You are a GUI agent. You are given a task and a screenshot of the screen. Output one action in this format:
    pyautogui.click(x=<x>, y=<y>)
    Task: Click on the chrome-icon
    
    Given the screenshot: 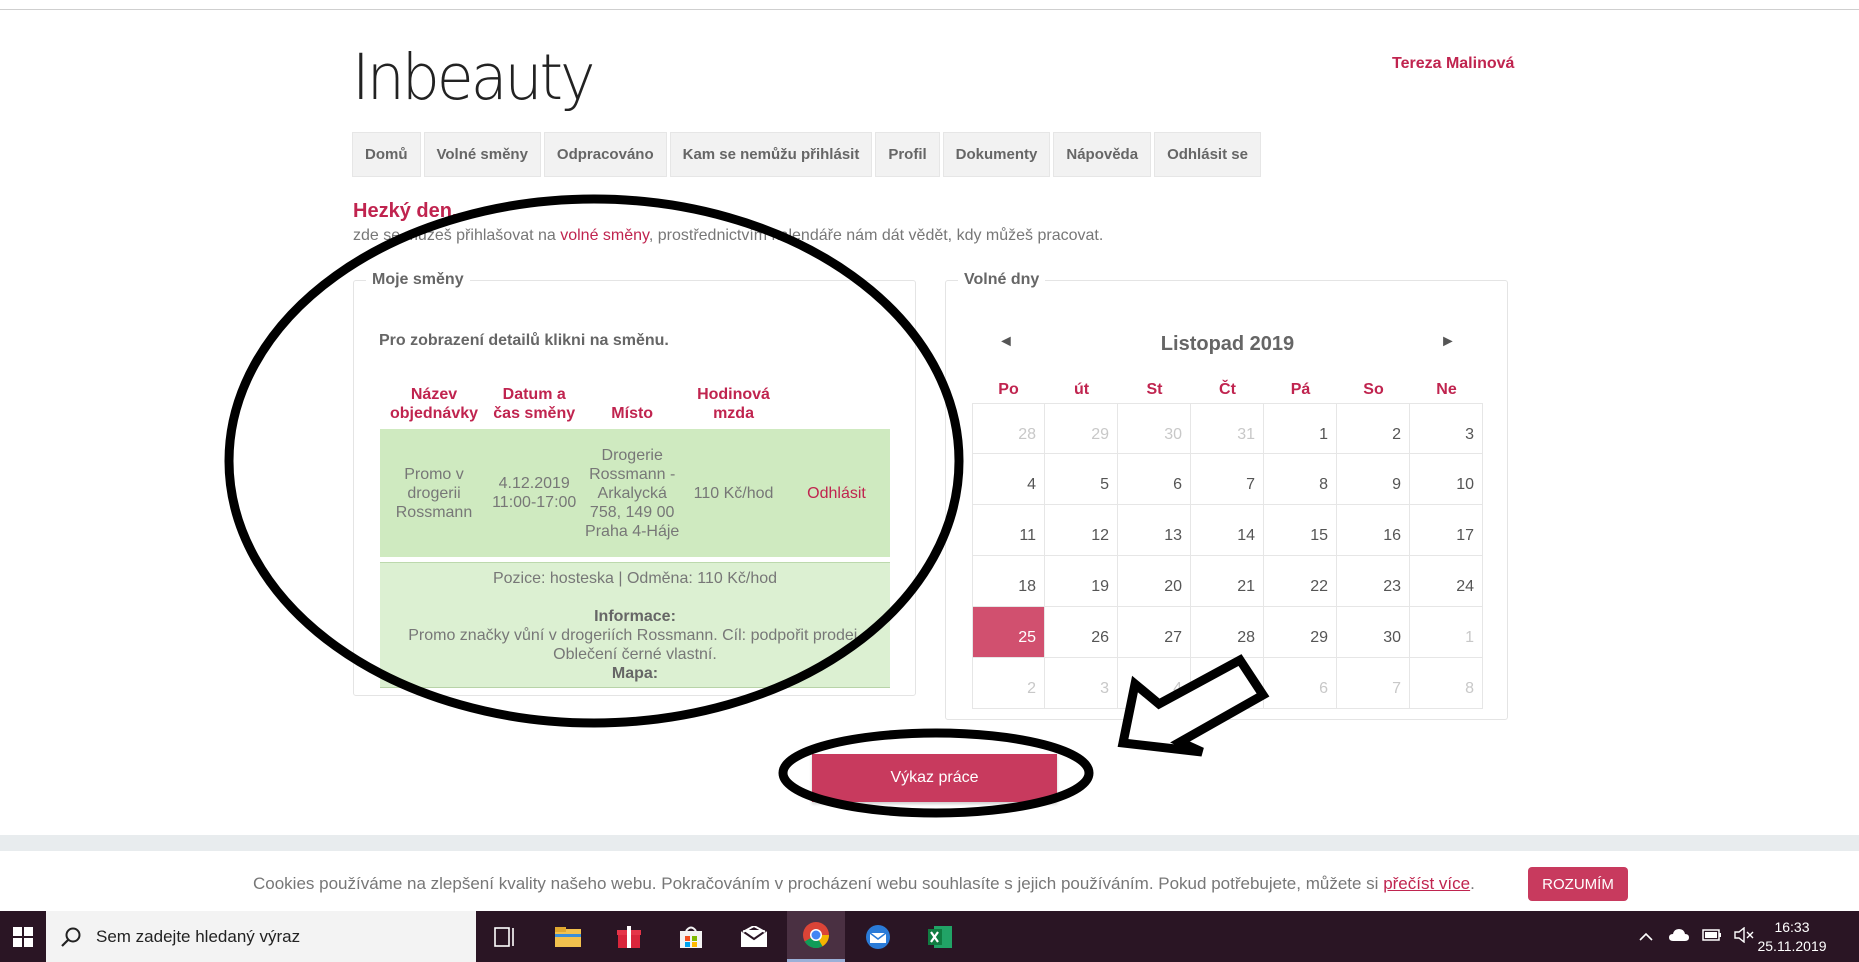 What is the action you would take?
    pyautogui.click(x=816, y=936)
    